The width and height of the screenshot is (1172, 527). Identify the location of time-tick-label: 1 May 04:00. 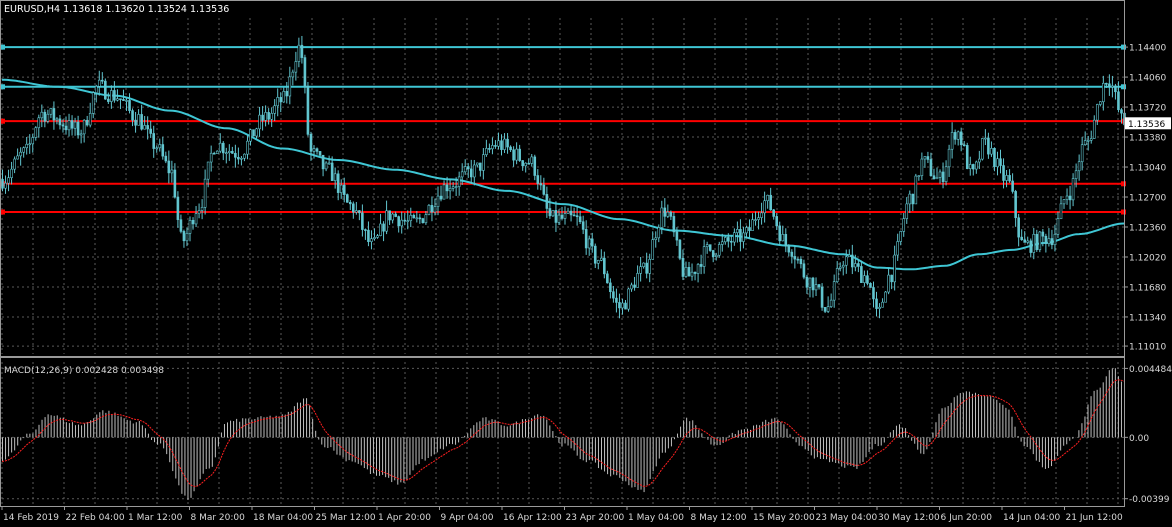
(656, 518).